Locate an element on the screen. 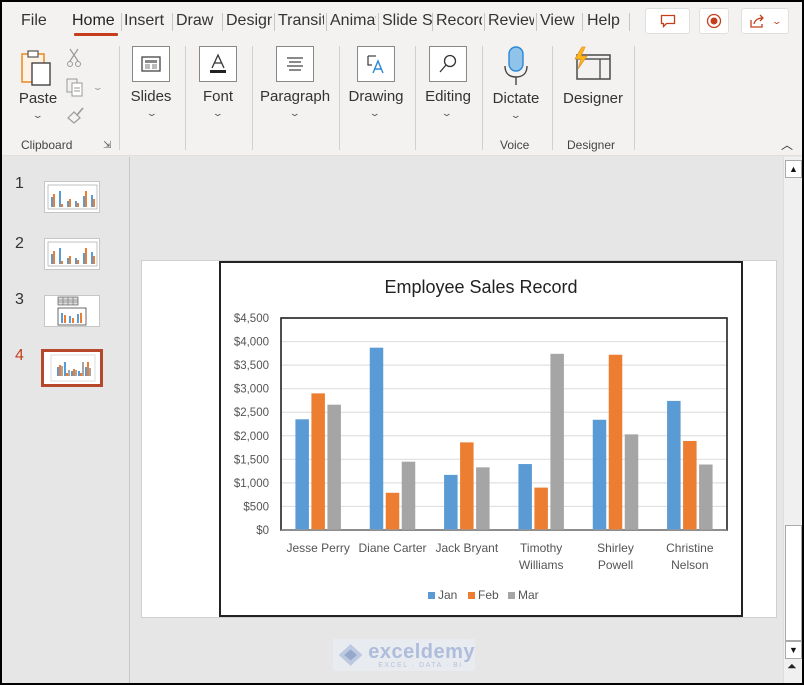  slides-label: Slides is located at coordinates (151, 96).